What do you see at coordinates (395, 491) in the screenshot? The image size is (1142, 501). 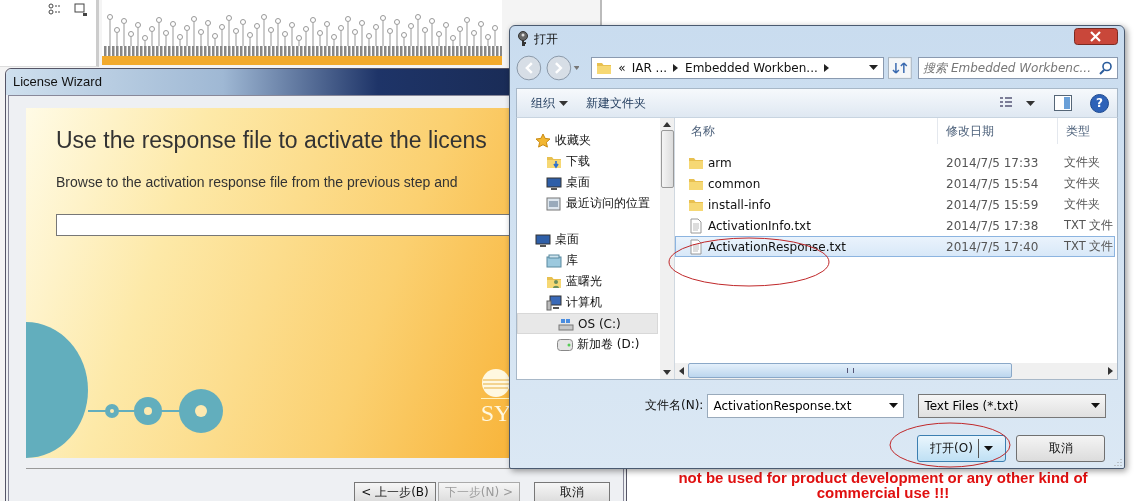 I see `wizard-button: < 上一步(B)` at bounding box center [395, 491].